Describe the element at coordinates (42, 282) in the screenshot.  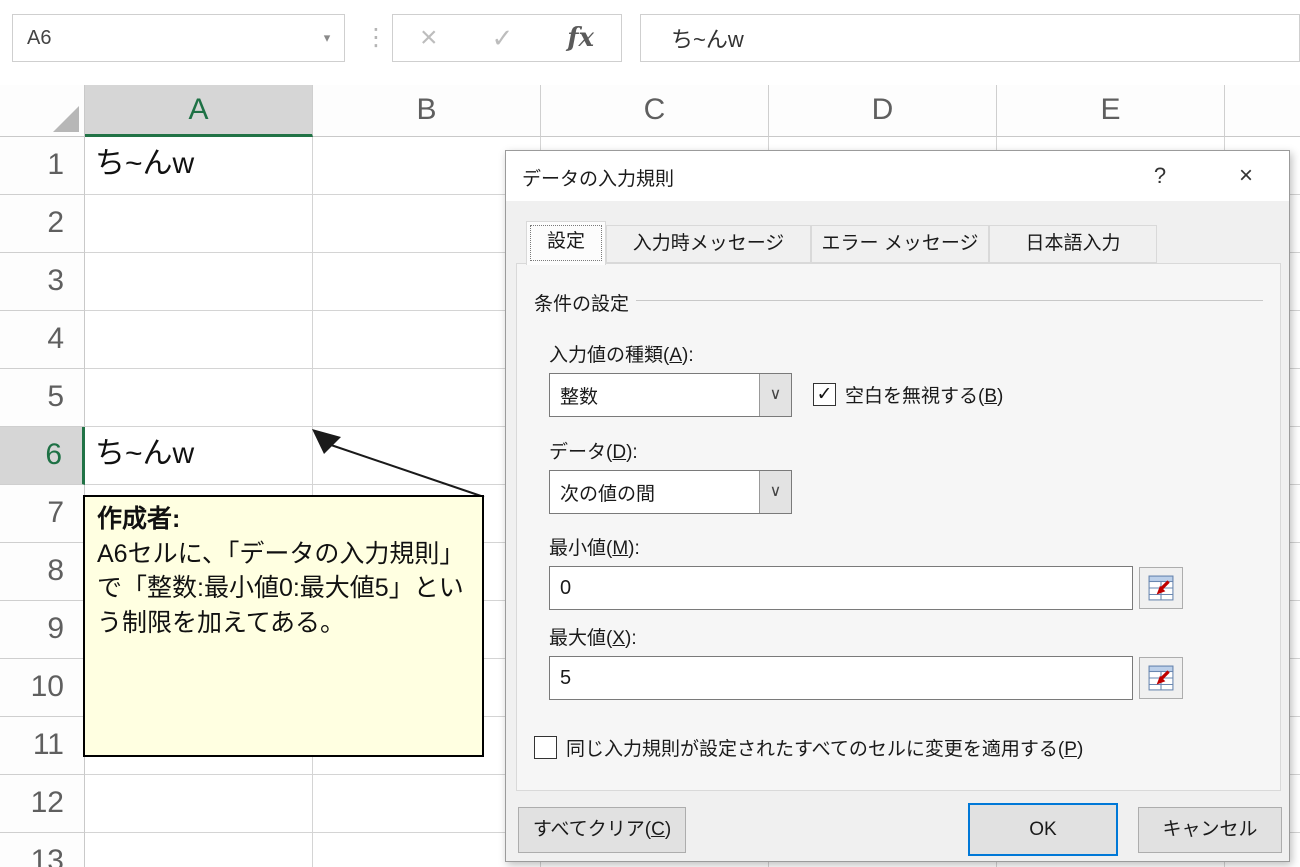
I see `row-header-3: 3` at that location.